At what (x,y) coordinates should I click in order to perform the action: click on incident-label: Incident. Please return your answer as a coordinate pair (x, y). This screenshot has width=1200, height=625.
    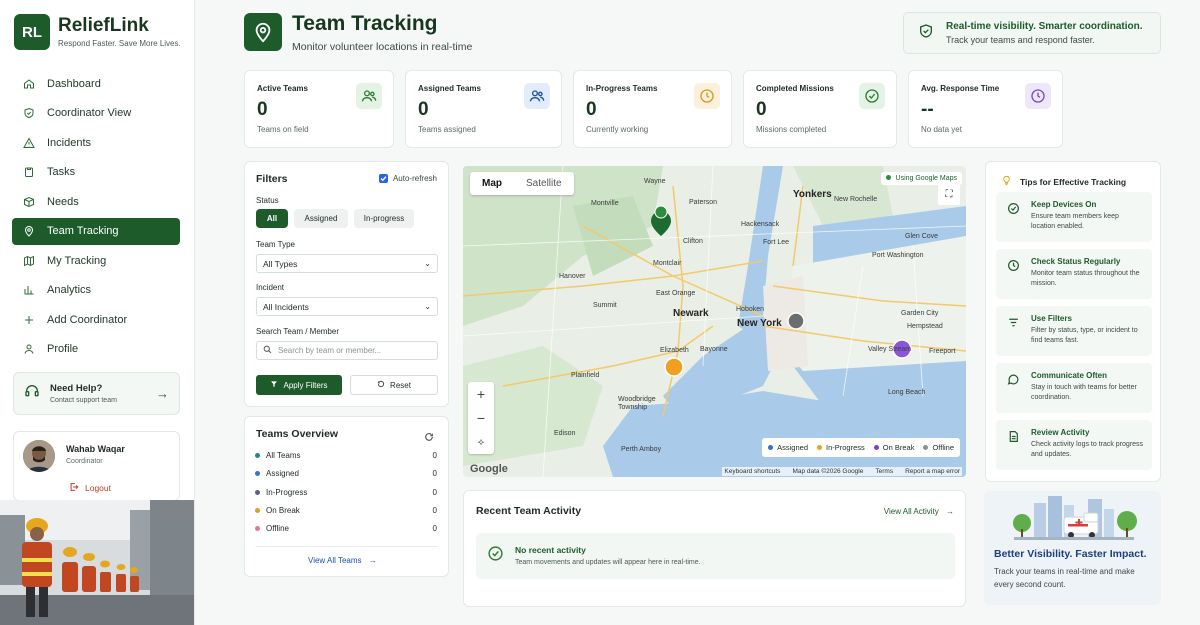
    Looking at the image, I should click on (270, 287).